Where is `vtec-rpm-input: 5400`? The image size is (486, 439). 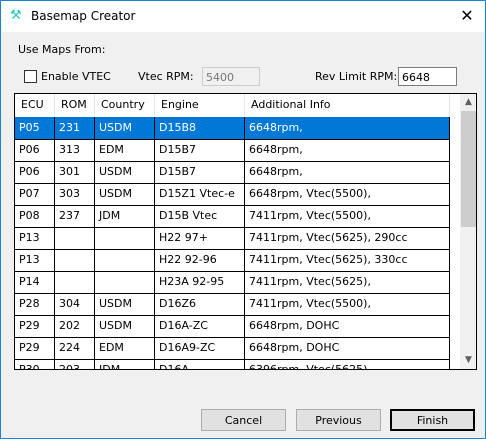 vtec-rpm-input: 5400 is located at coordinates (231, 76).